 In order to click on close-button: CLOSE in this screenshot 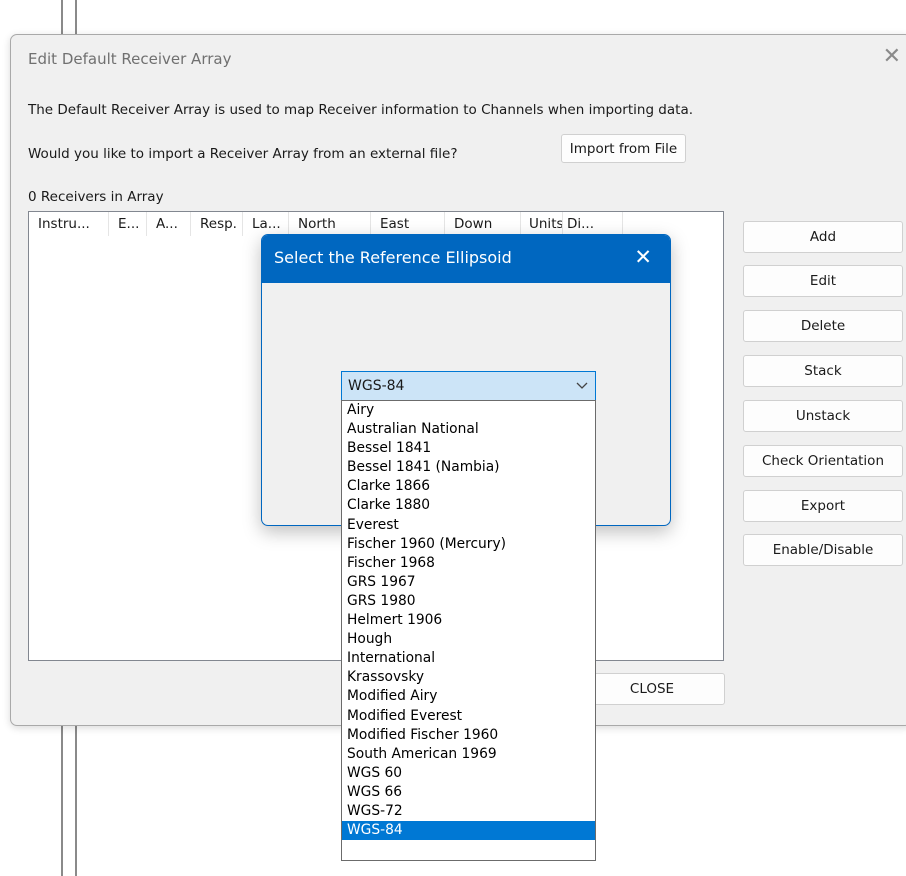, I will do `click(652, 689)`.